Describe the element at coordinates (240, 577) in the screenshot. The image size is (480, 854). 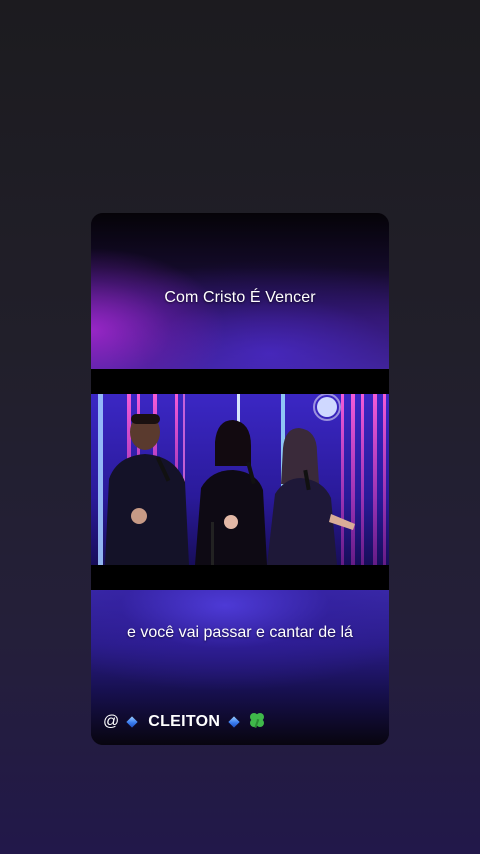
I see `letterbox-bar-bottom` at that location.